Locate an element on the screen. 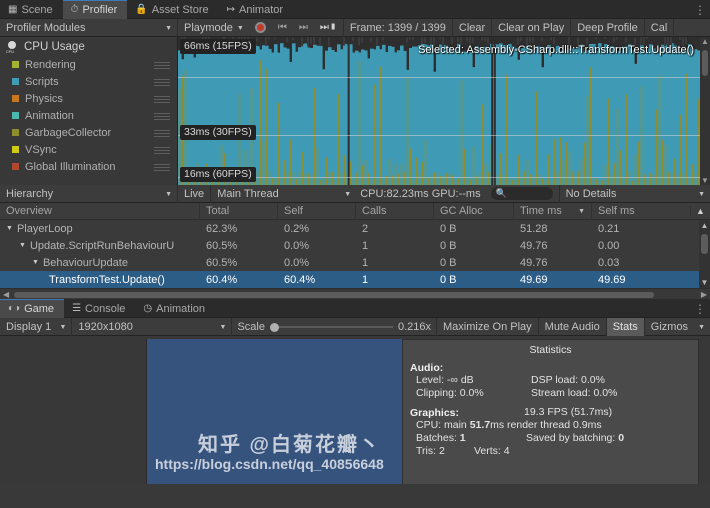 Image resolution: width=710 pixels, height=508 pixels. column-header-overview: Overview is located at coordinates (100, 211).